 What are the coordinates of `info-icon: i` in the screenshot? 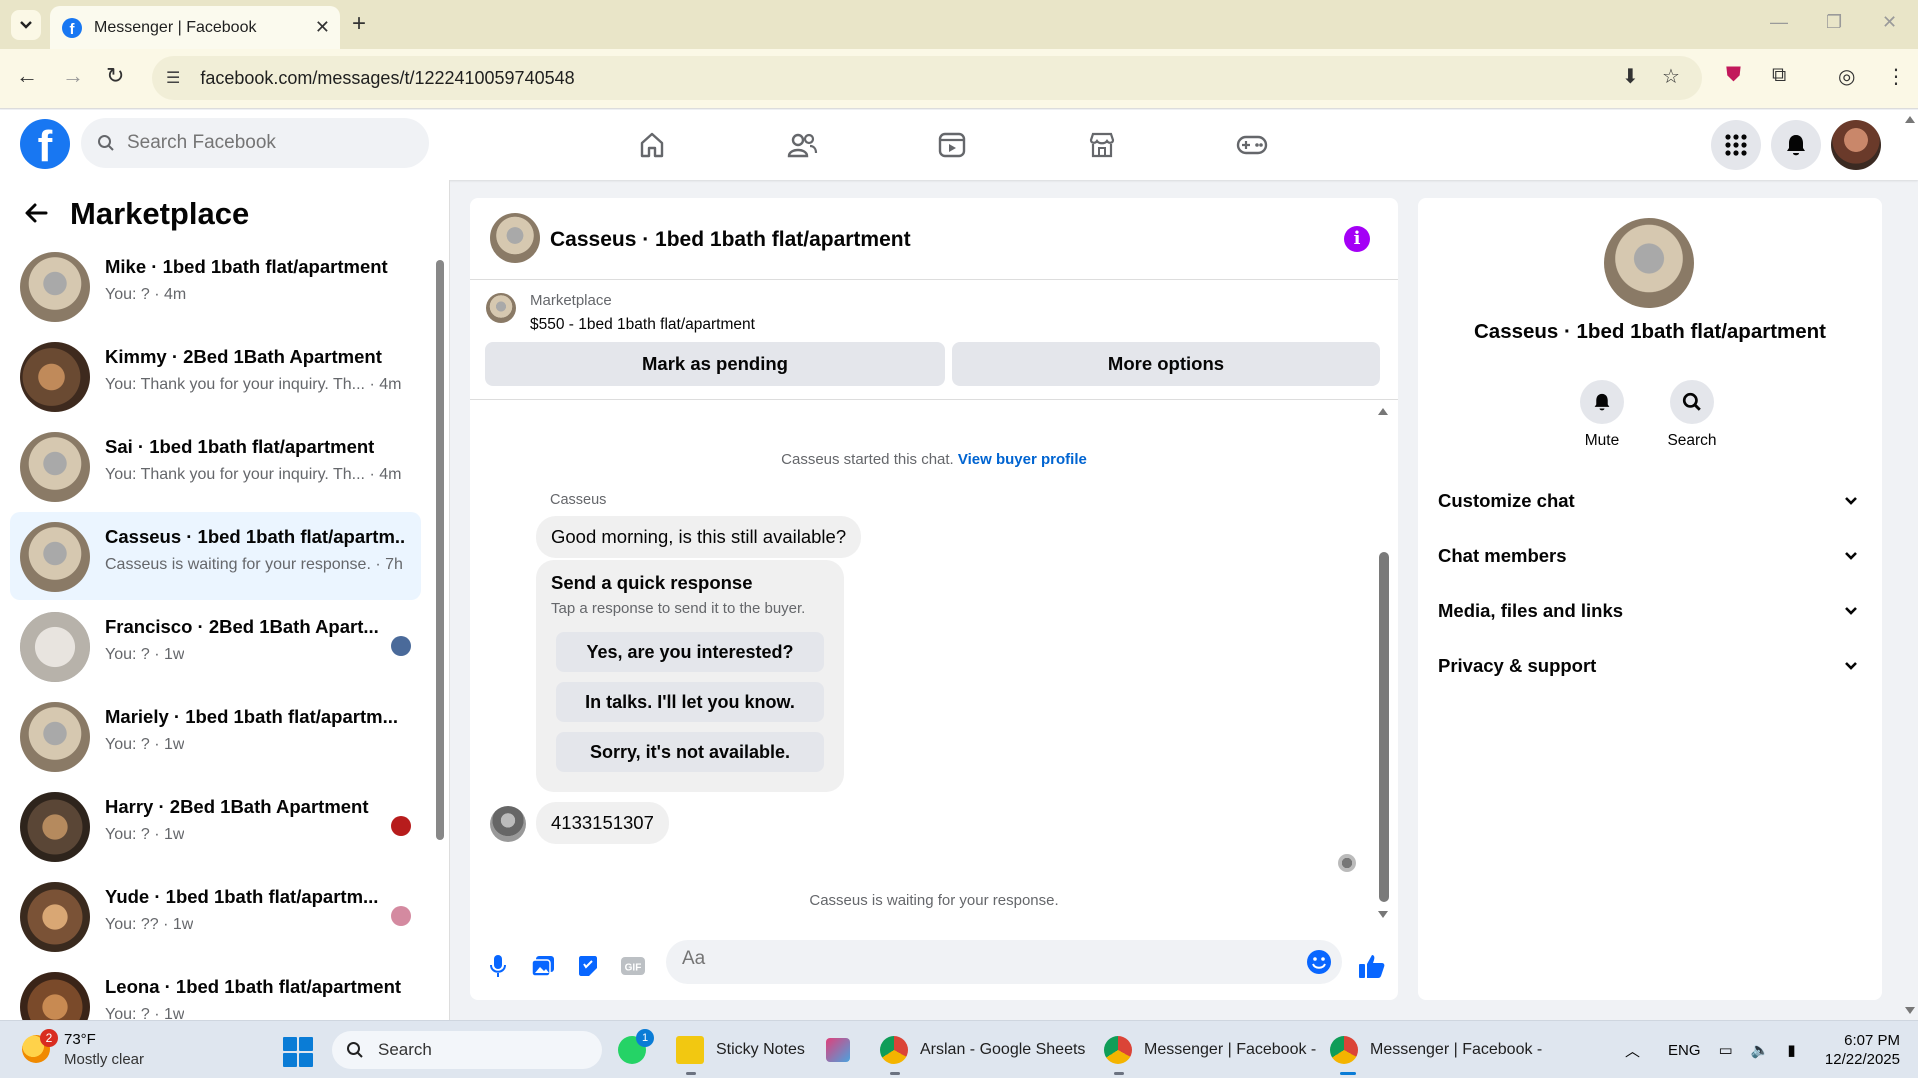 It's located at (1357, 239).